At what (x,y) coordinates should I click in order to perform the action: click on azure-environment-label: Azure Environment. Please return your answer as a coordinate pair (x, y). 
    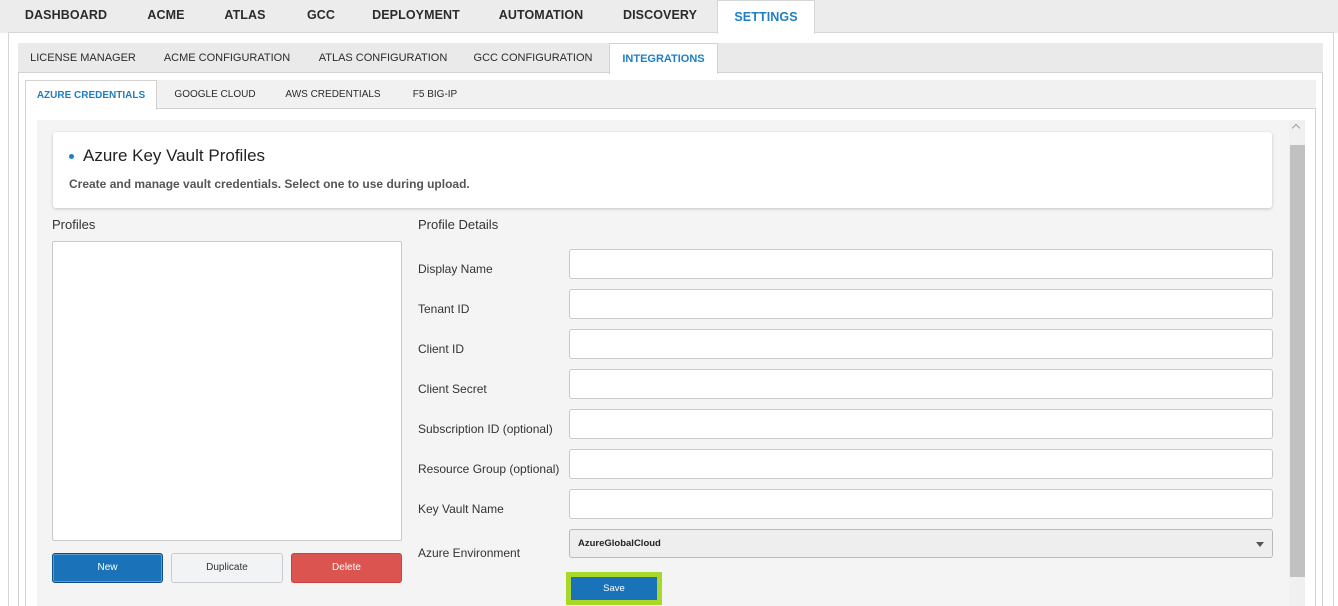
    Looking at the image, I should click on (469, 553).